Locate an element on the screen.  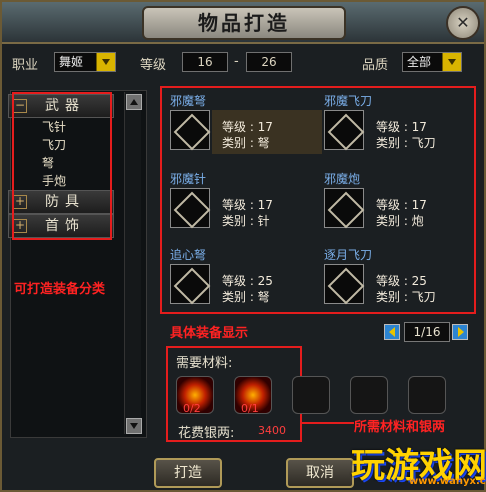
item-card: 邪魔针 等级 : 17 类别 : 针 is located at coordinates (245, 200).